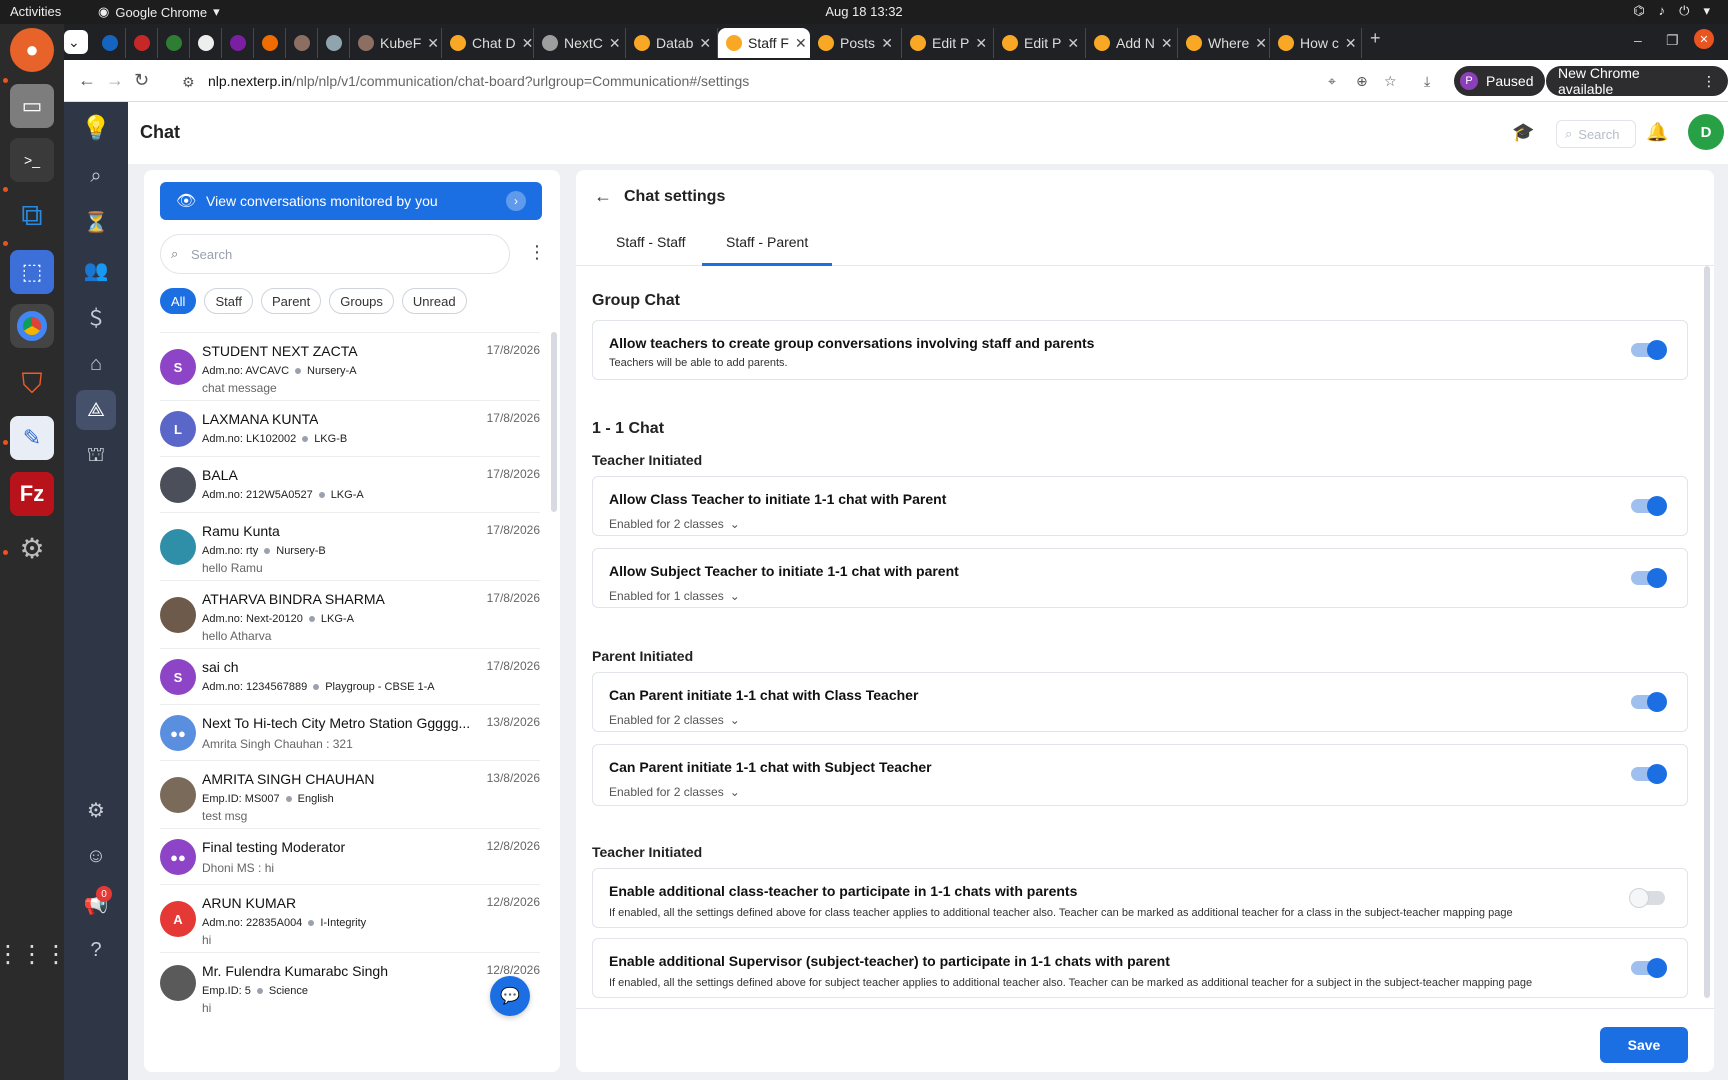 The image size is (1728, 1080). What do you see at coordinates (96, 856) in the screenshot?
I see `support-icon: ☺` at bounding box center [96, 856].